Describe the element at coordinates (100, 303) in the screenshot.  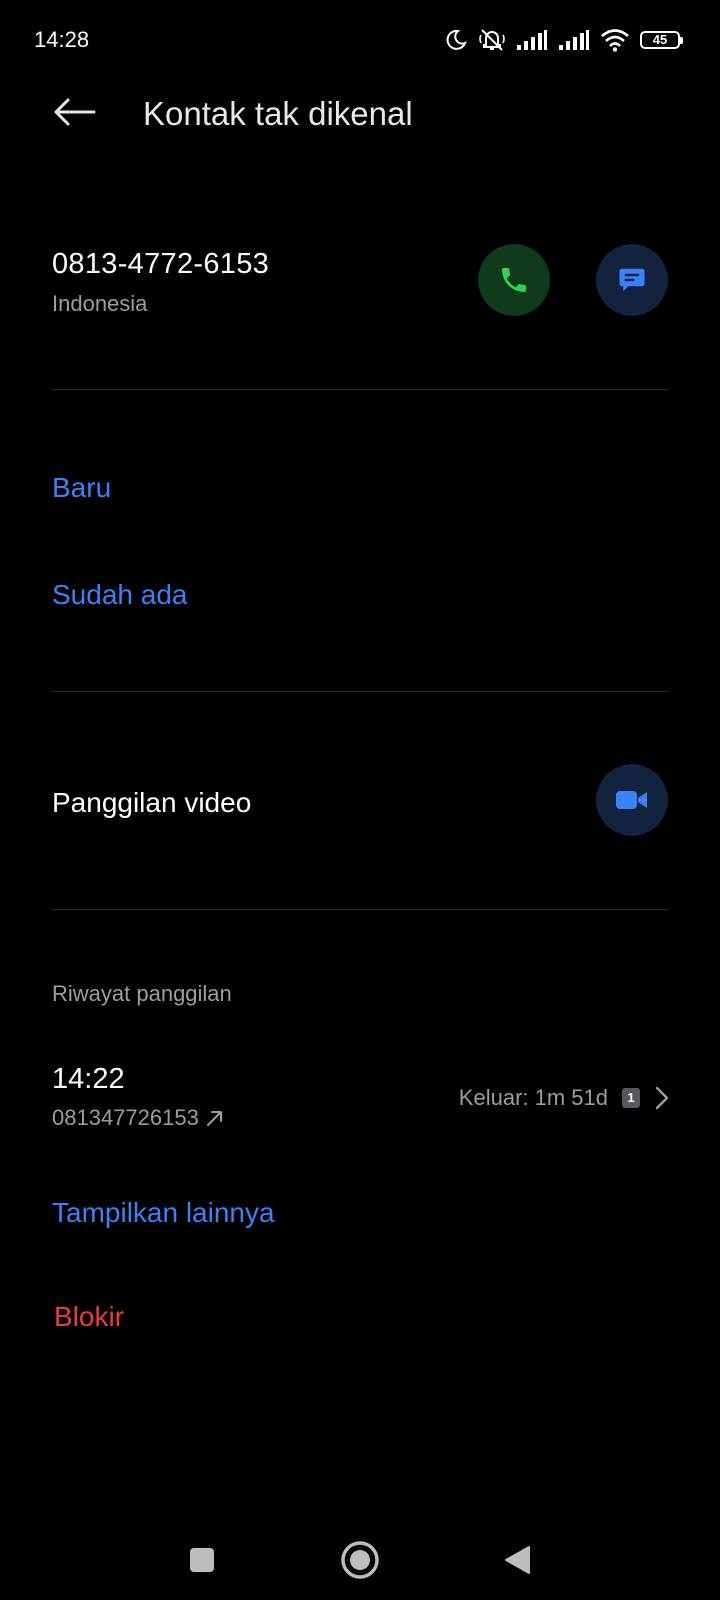
I see `phone-region: Indonesia` at that location.